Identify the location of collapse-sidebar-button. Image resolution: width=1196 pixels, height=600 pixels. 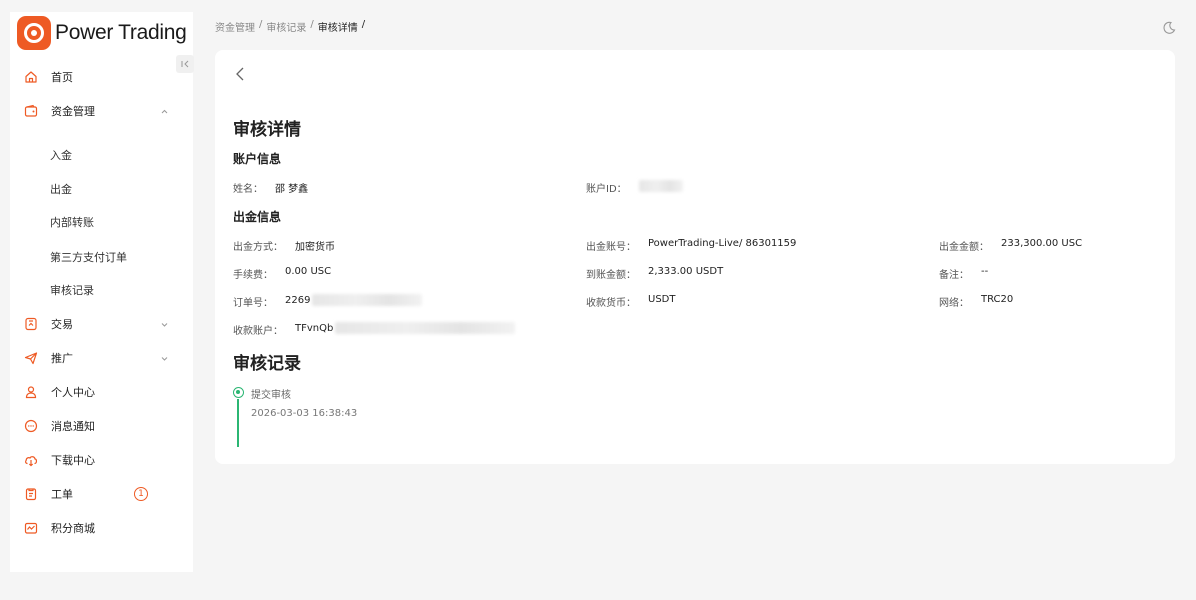
(185, 64).